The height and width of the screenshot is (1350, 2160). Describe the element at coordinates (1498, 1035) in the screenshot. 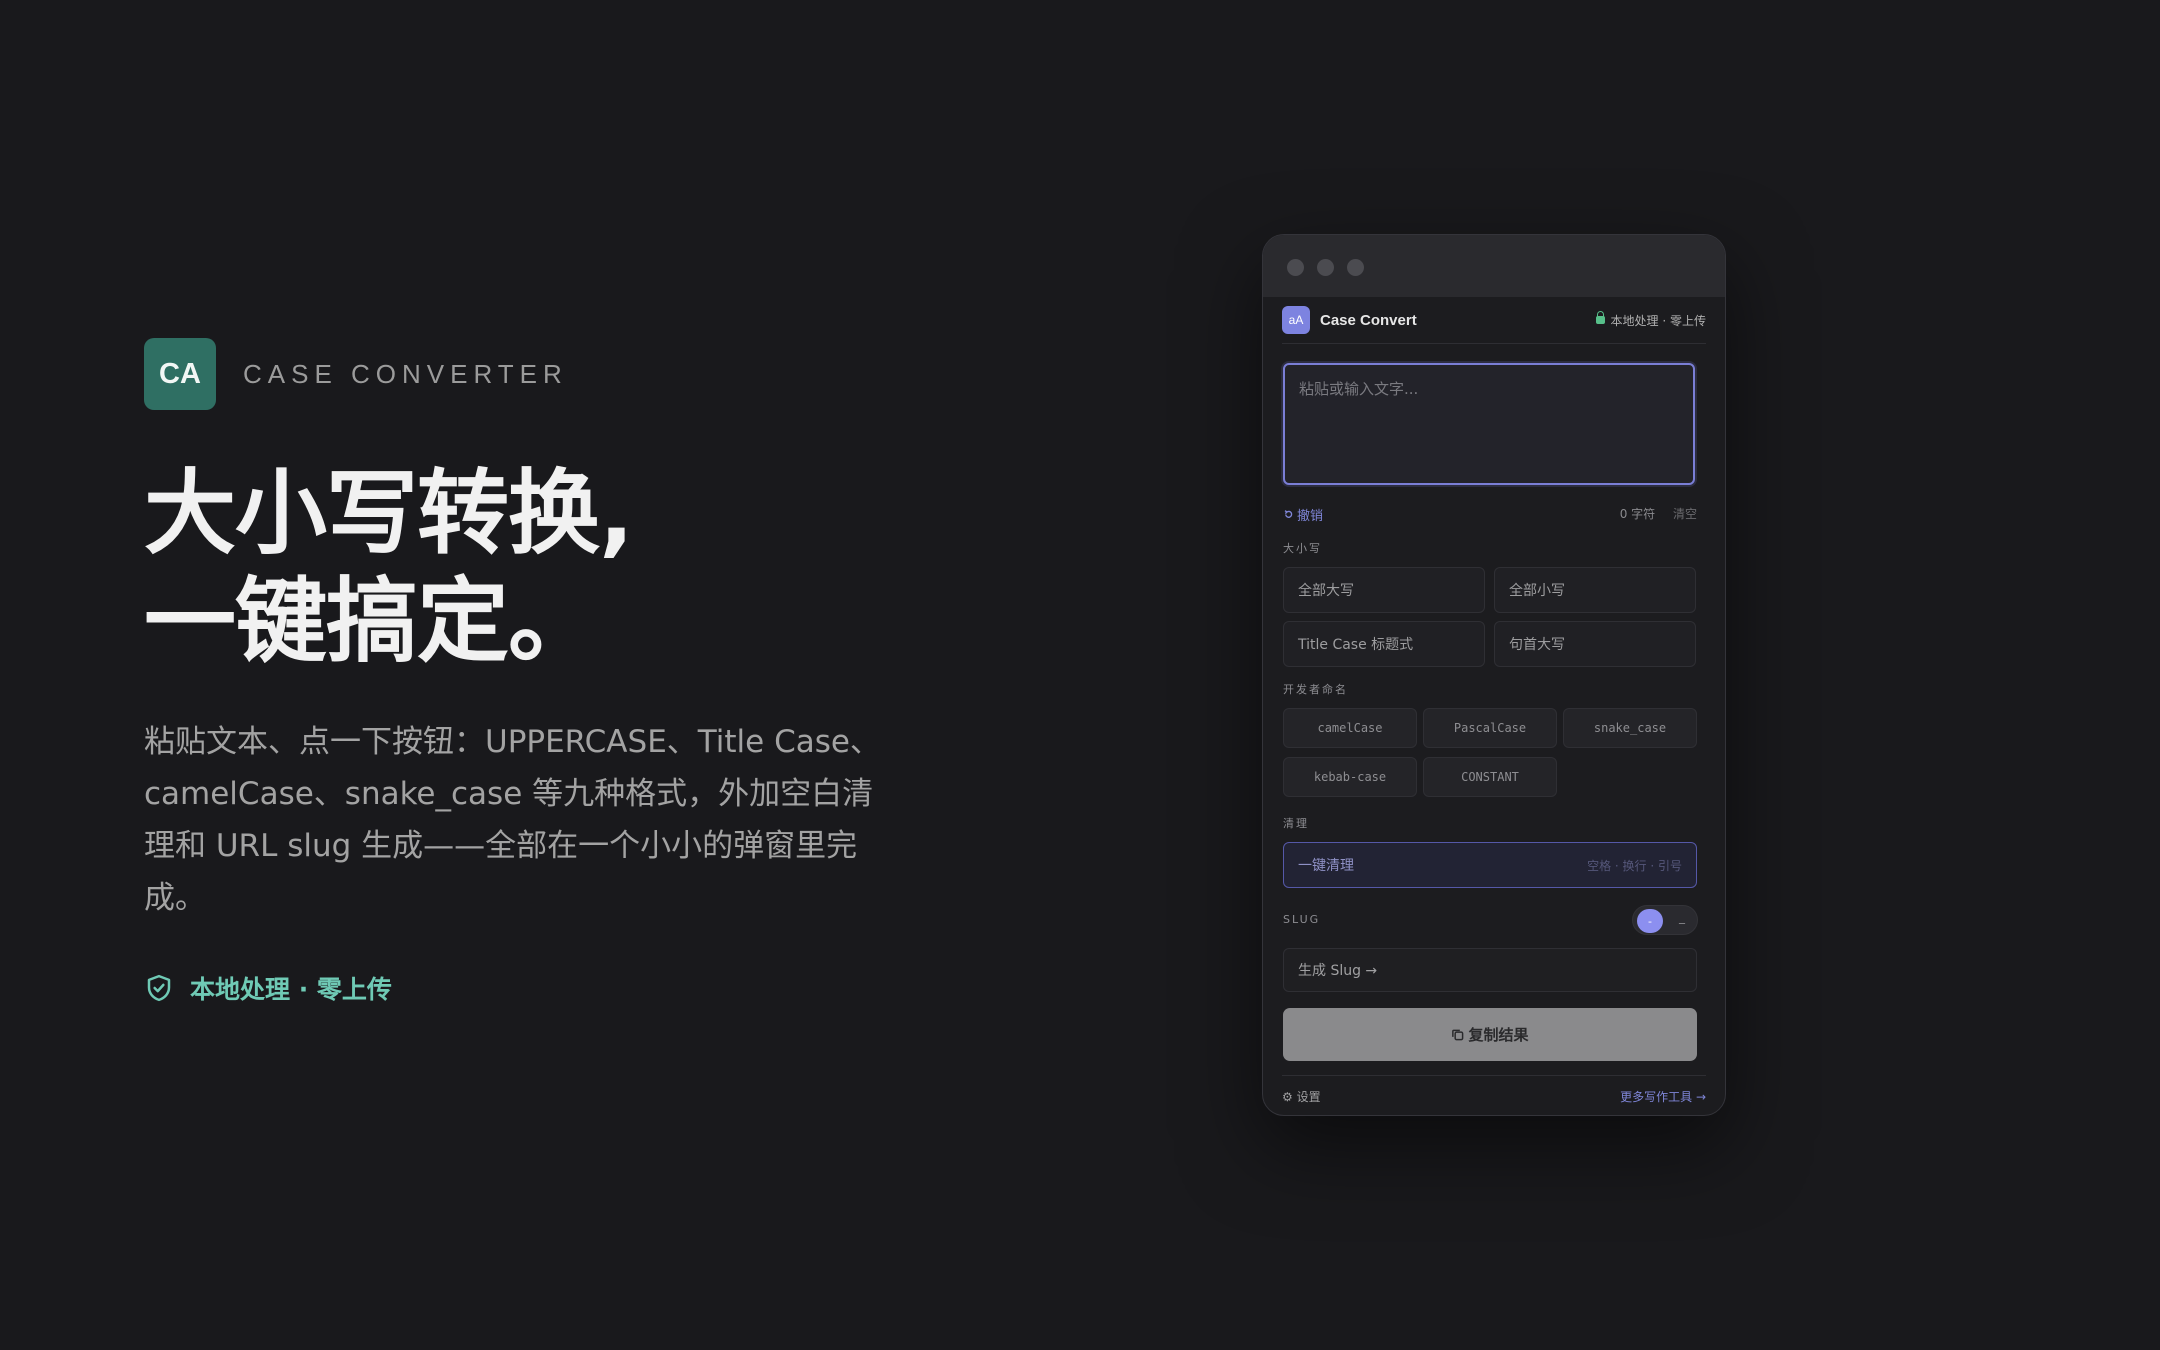

I see `copy-result-label: 复制结果` at that location.